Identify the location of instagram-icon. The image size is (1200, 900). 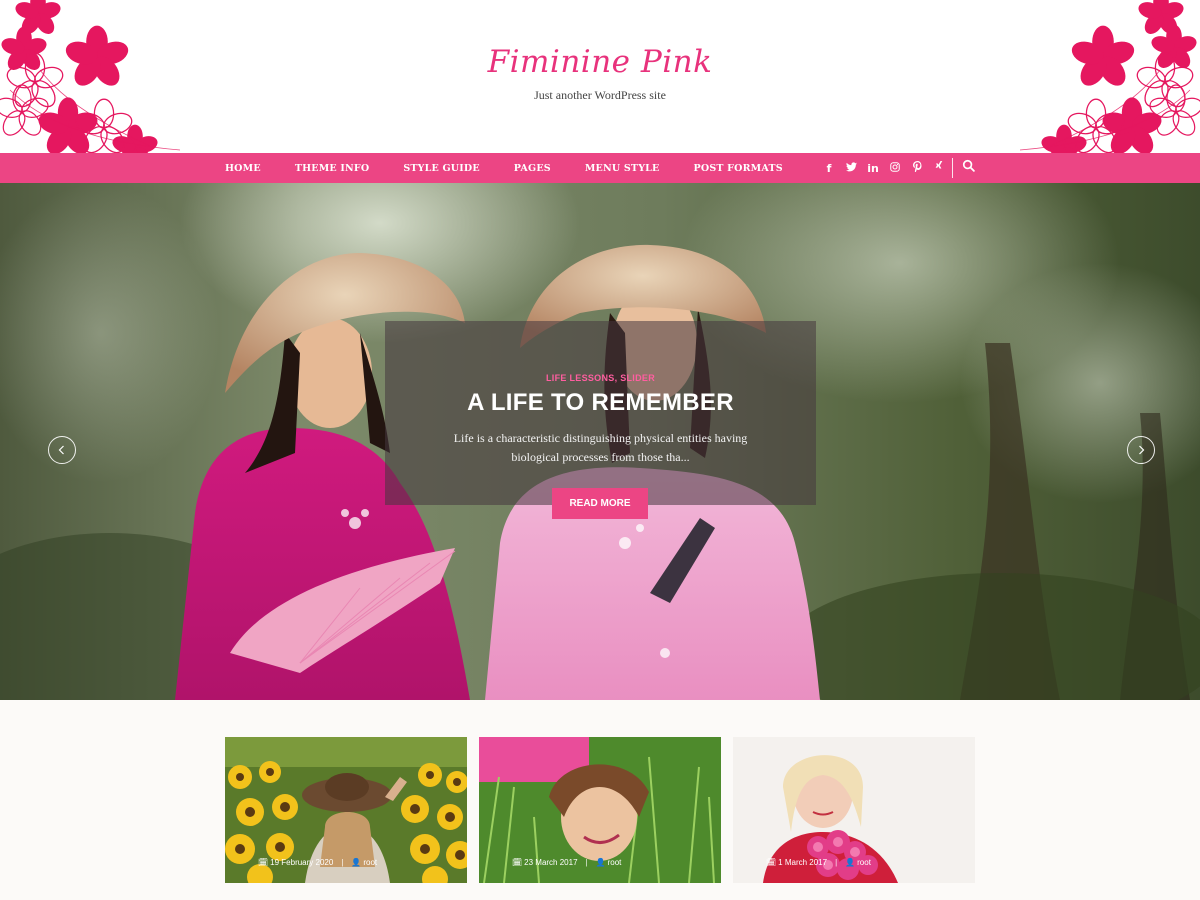
(895, 168).